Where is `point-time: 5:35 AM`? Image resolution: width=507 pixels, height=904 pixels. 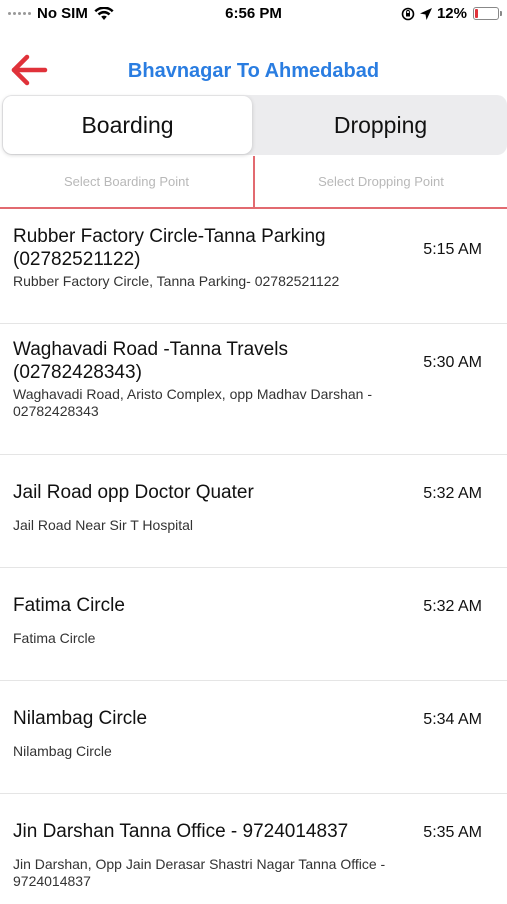 point-time: 5:35 AM is located at coordinates (452, 832).